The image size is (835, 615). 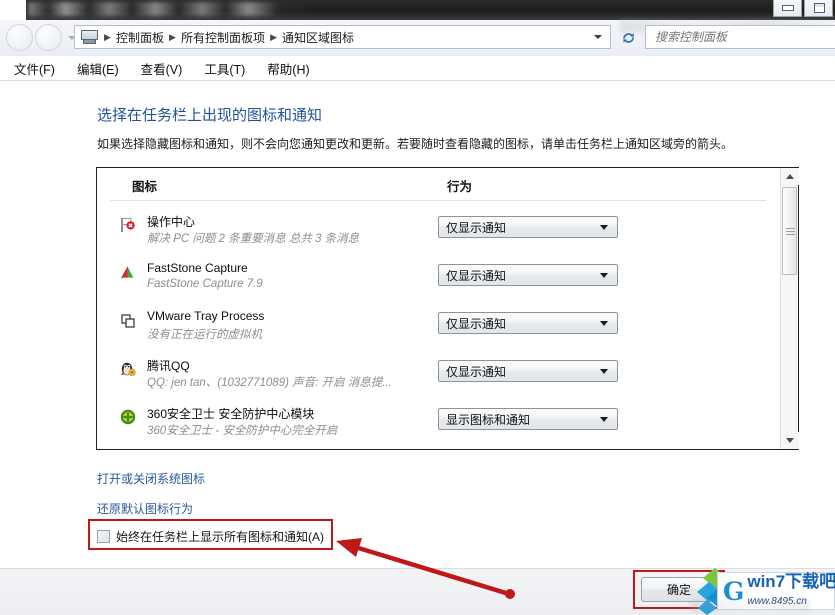 I want to click on minimize-icon, so click(x=788, y=8).